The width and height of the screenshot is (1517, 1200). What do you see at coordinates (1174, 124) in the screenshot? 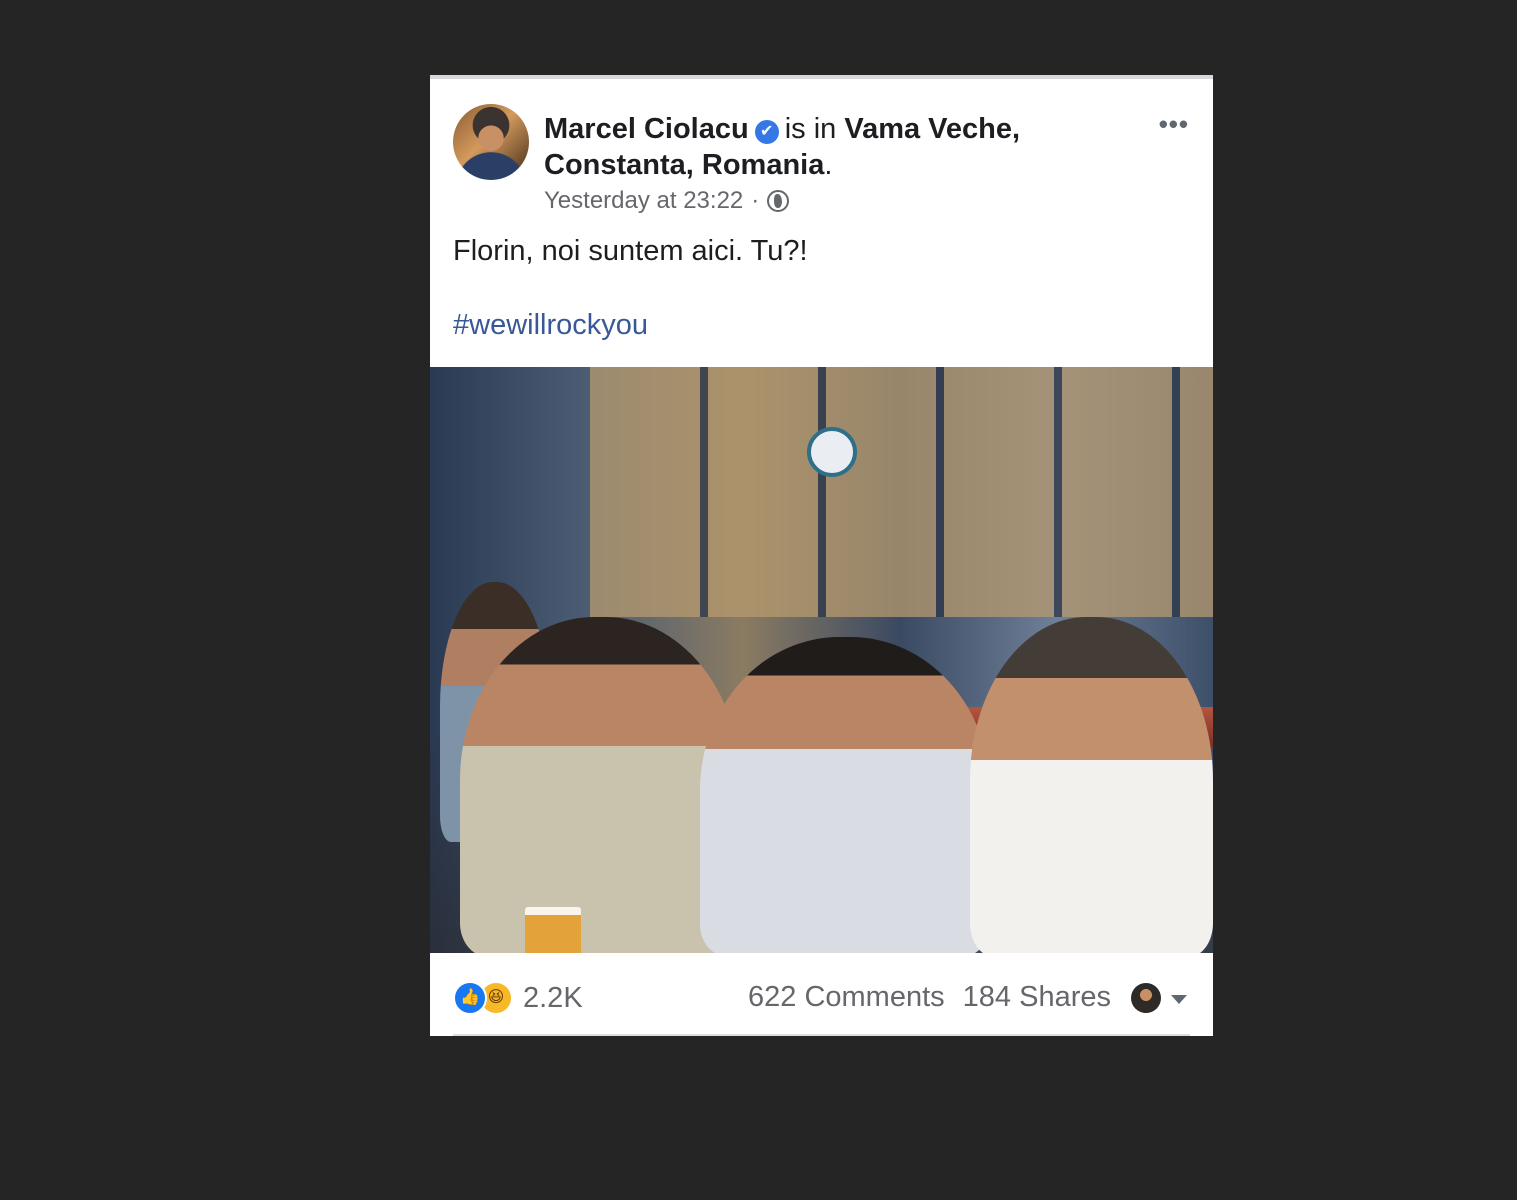
I see `more-options-icon: •••` at bounding box center [1174, 124].